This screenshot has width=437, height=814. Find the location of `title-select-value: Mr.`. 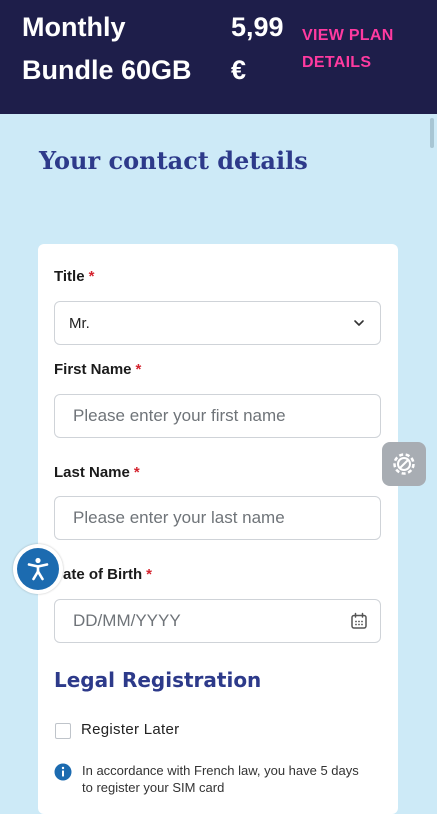

title-select-value: Mr. is located at coordinates (79, 323).